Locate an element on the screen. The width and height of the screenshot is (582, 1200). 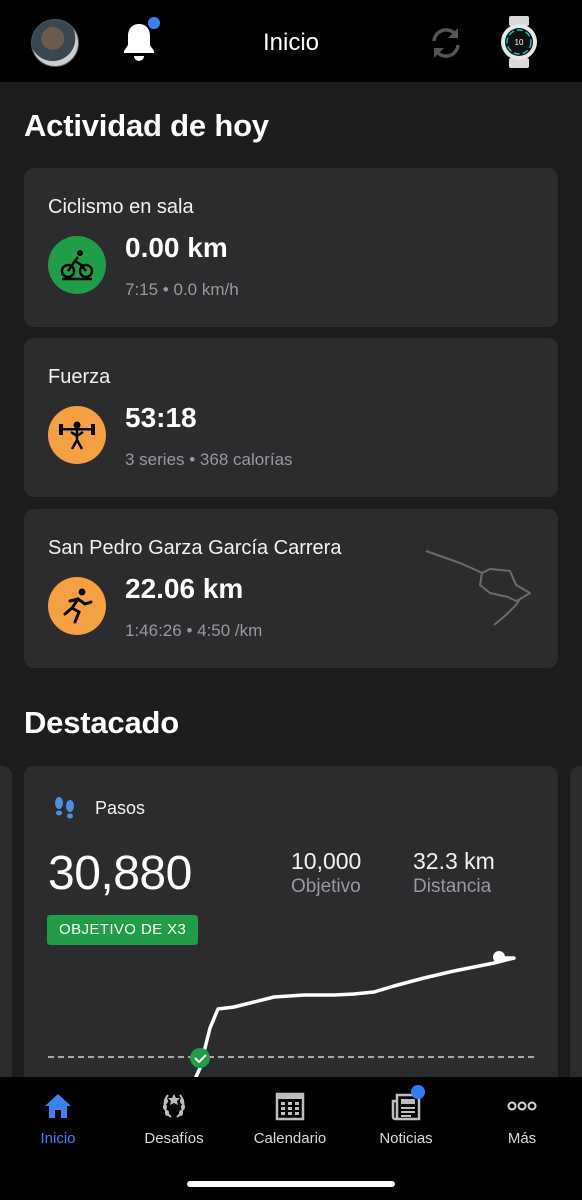
steps-goal-label: Objetivo is located at coordinates (326, 886).